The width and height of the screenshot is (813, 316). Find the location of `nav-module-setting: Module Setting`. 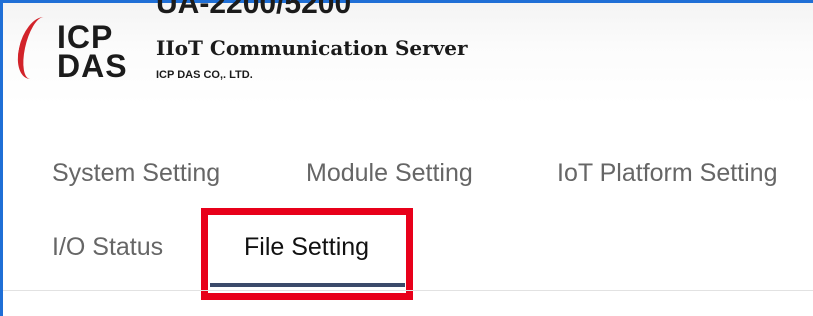

nav-module-setting: Module Setting is located at coordinates (389, 173).